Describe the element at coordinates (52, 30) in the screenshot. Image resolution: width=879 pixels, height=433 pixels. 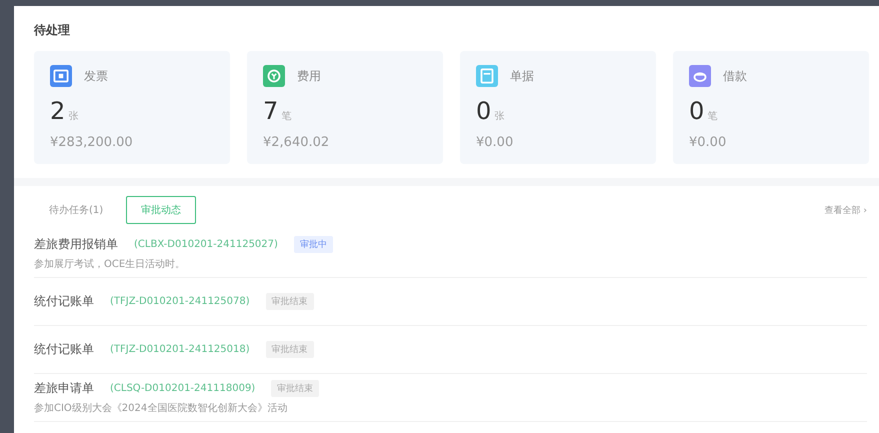
I see `section-title: 待处理` at that location.